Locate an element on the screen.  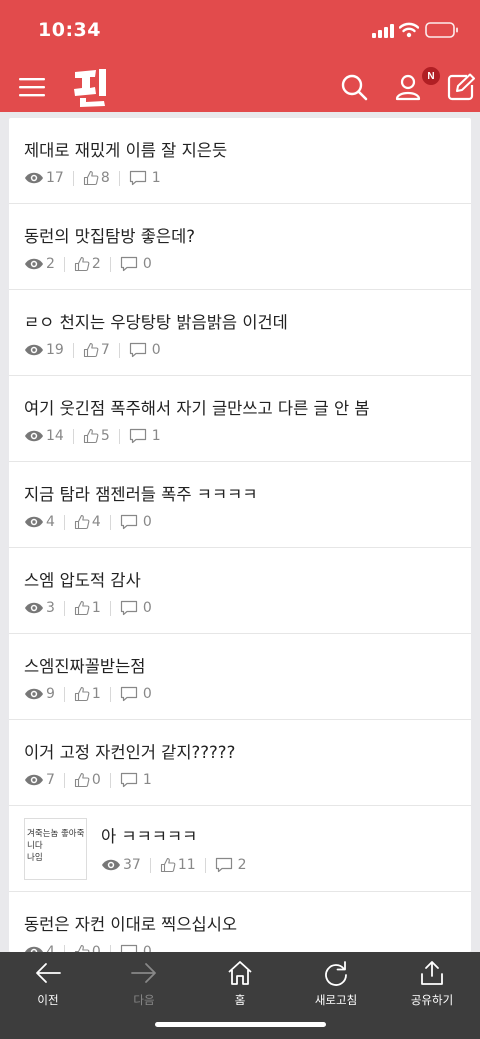
share-label: 공유하기 is located at coordinates (432, 1000).